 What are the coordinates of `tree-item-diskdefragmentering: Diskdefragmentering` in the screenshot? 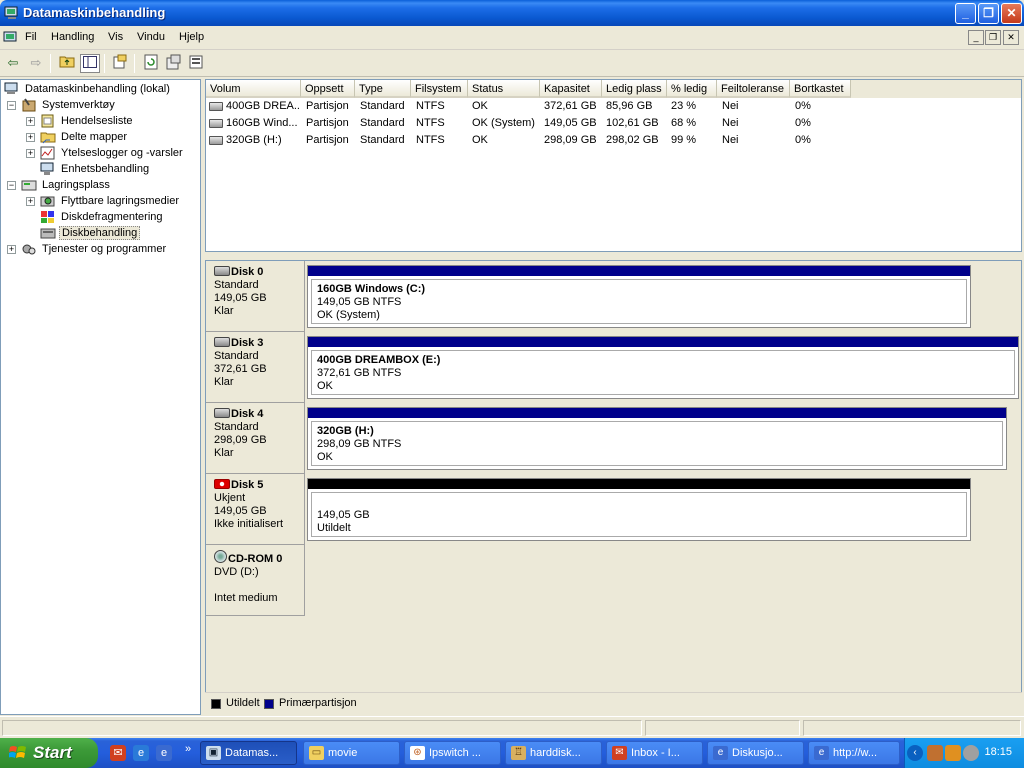 It's located at (102, 218).